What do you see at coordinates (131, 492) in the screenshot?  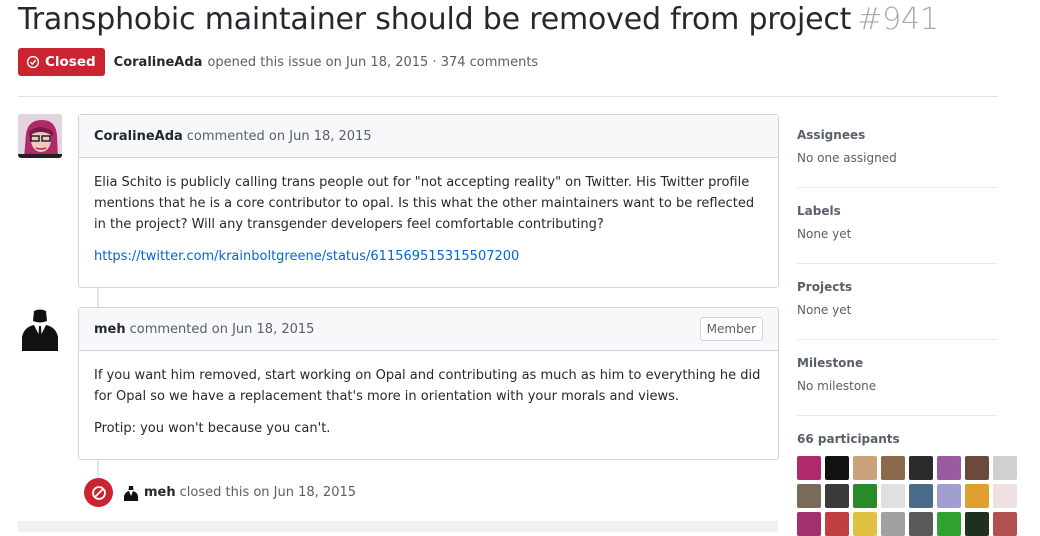 I see `avatar-meh-small` at bounding box center [131, 492].